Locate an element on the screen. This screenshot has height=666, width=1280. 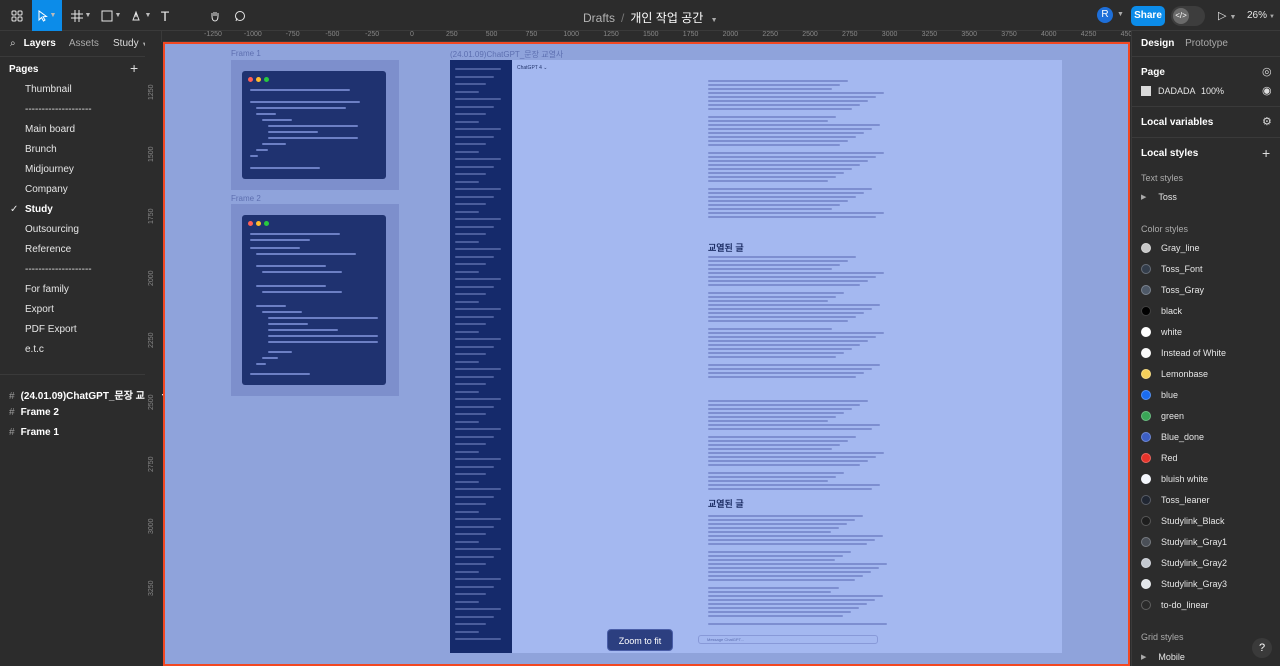
text-style-item: ▶ Toss is located at coordinates (1159, 197).